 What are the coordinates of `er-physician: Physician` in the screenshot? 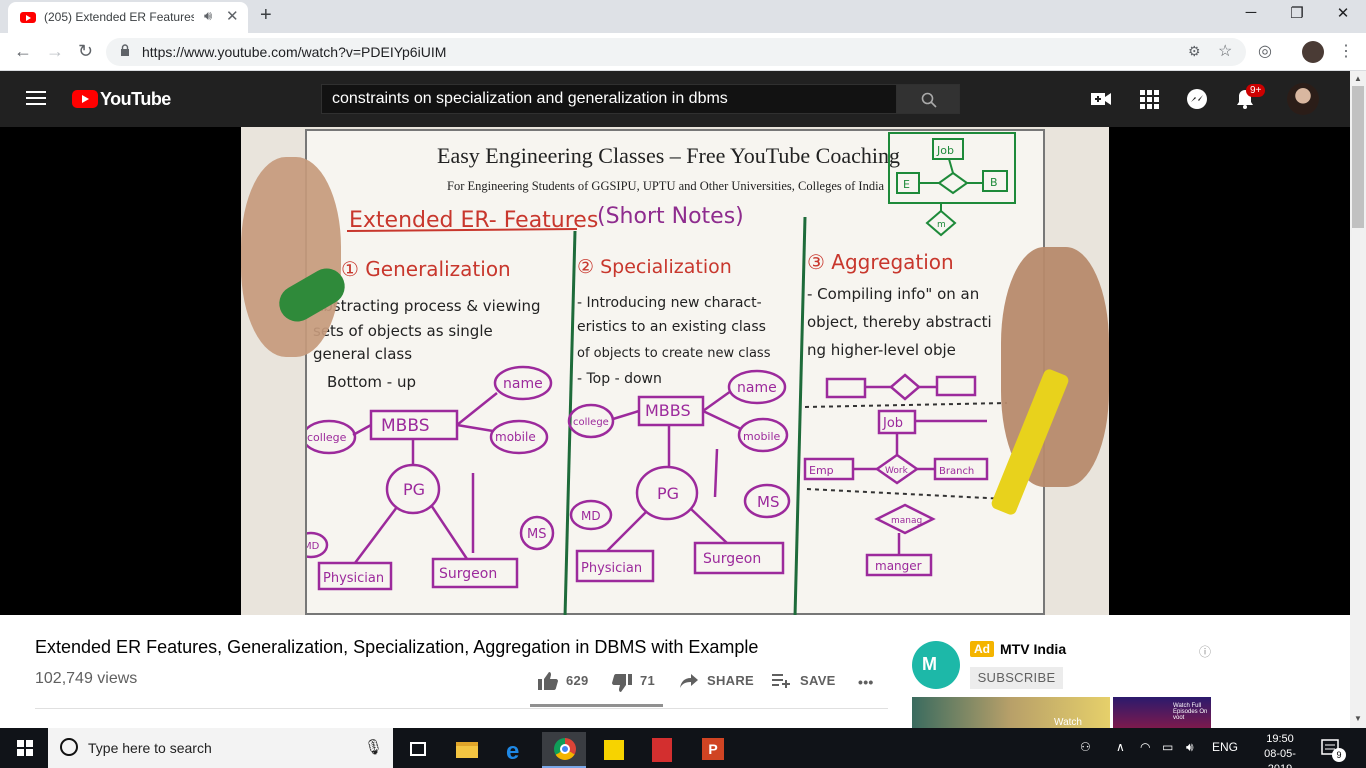 It's located at (353, 578).